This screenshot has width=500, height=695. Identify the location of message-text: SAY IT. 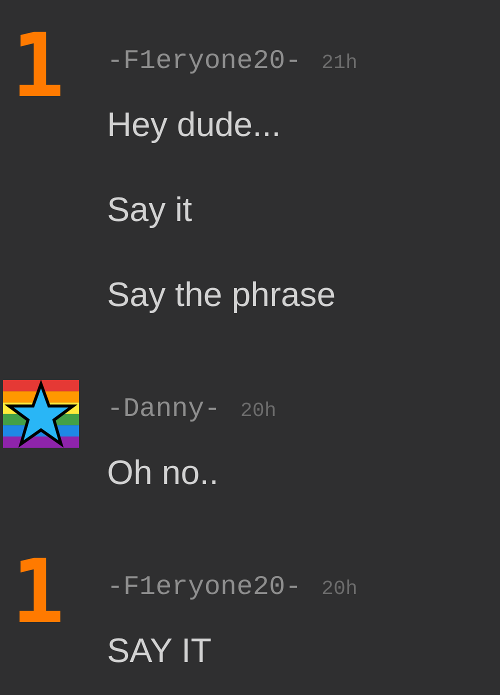
(159, 651).